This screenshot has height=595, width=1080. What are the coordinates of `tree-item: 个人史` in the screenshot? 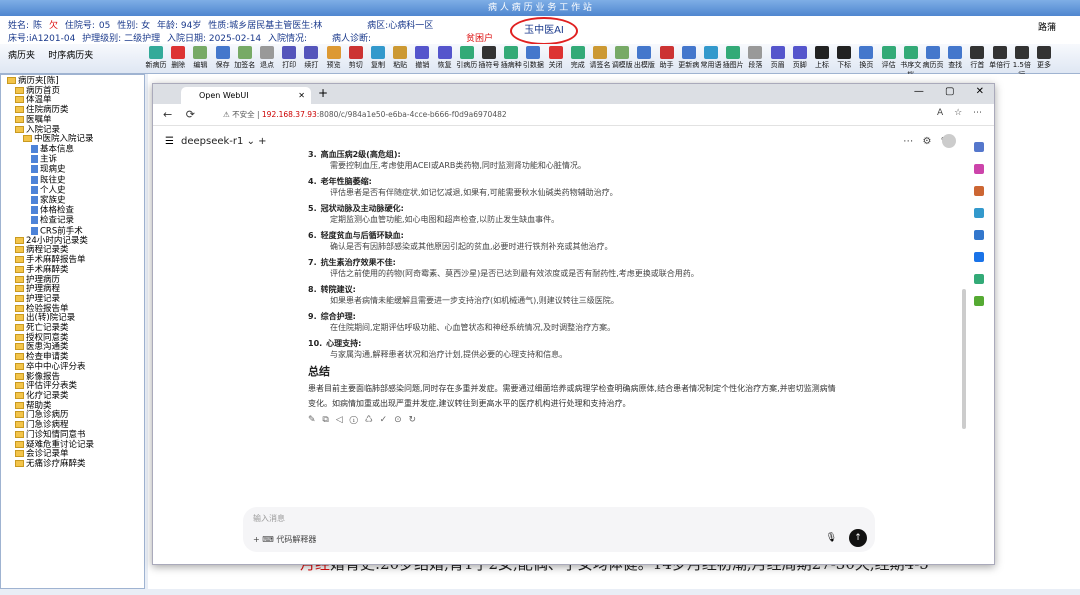 It's located at (72, 190).